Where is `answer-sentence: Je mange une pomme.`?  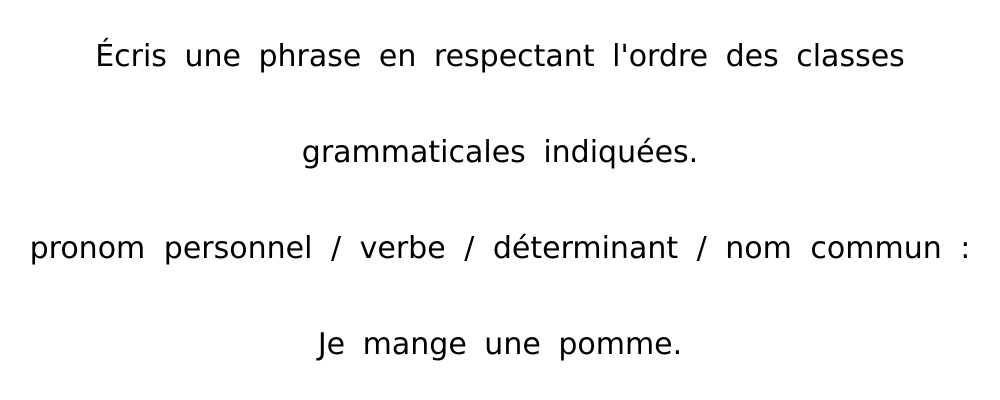 answer-sentence: Je mange une pomme. is located at coordinates (500, 344).